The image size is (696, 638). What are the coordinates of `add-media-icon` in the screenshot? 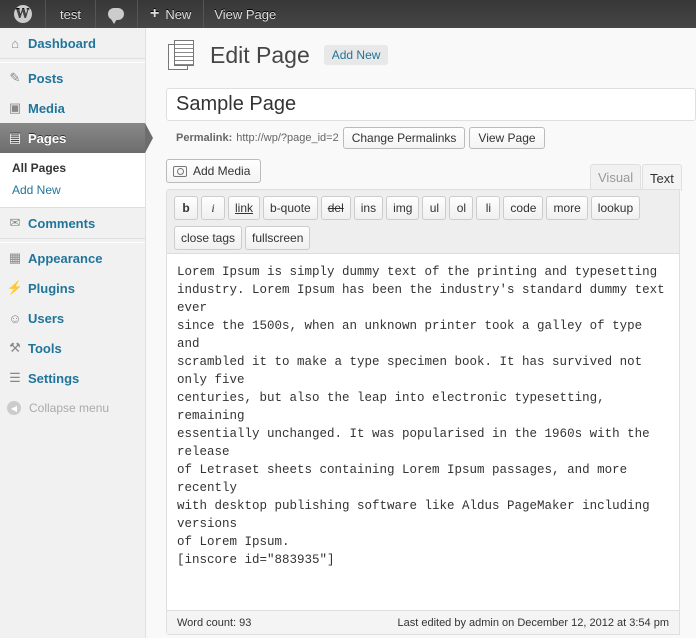 It's located at (180, 171).